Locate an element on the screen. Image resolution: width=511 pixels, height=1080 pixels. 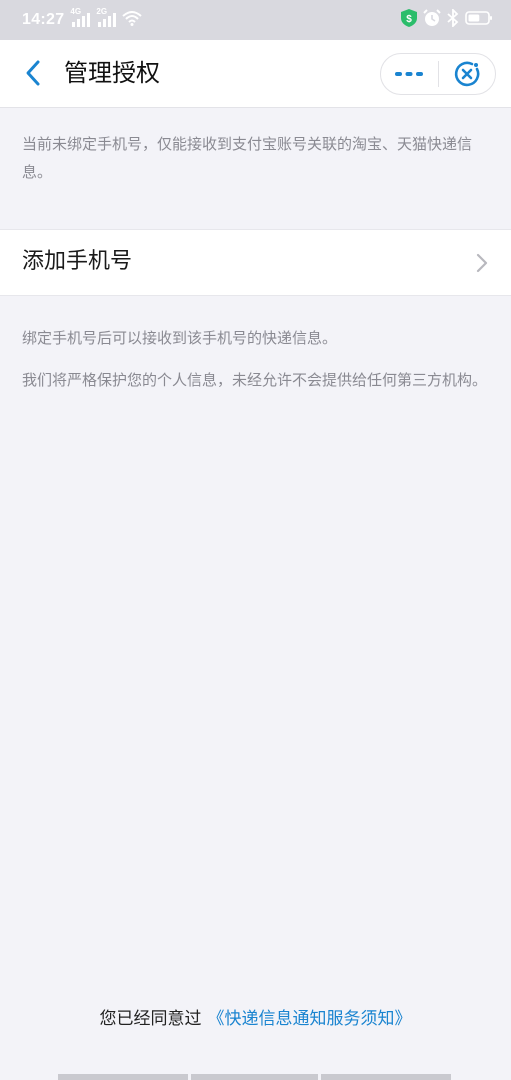
status-bar: 14:27 4G 2G $ is located at coordinates (255, 20).